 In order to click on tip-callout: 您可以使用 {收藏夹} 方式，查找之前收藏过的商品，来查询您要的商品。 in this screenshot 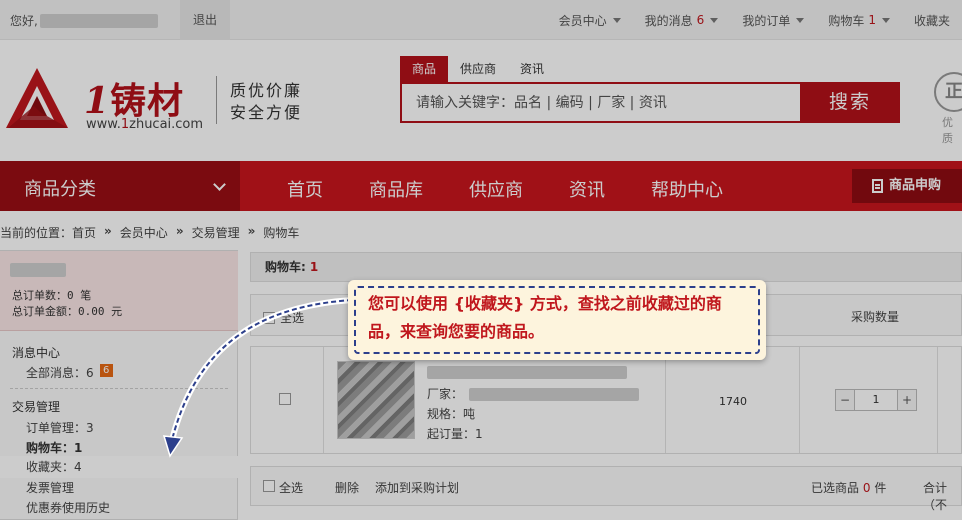, I will do `click(557, 320)`.